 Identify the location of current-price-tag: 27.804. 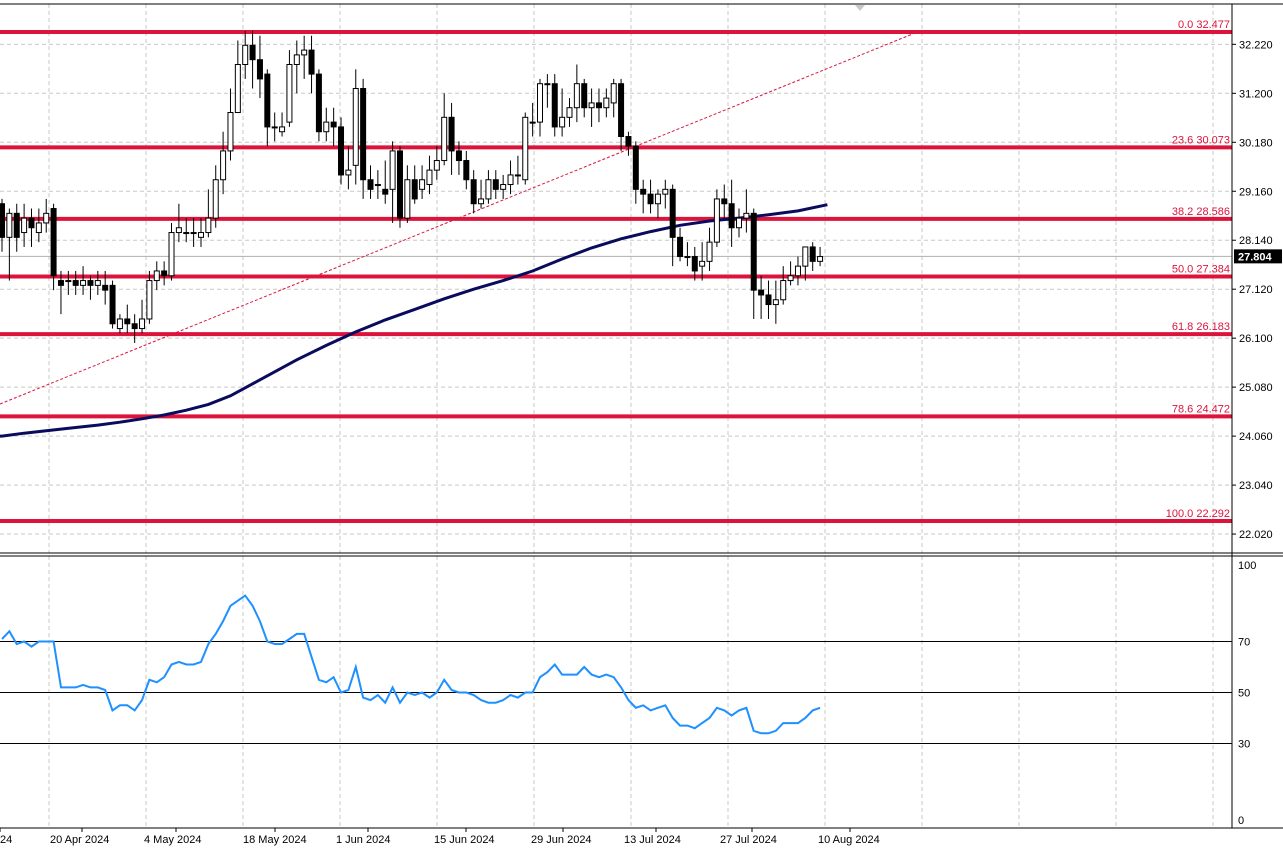
(1258, 256).